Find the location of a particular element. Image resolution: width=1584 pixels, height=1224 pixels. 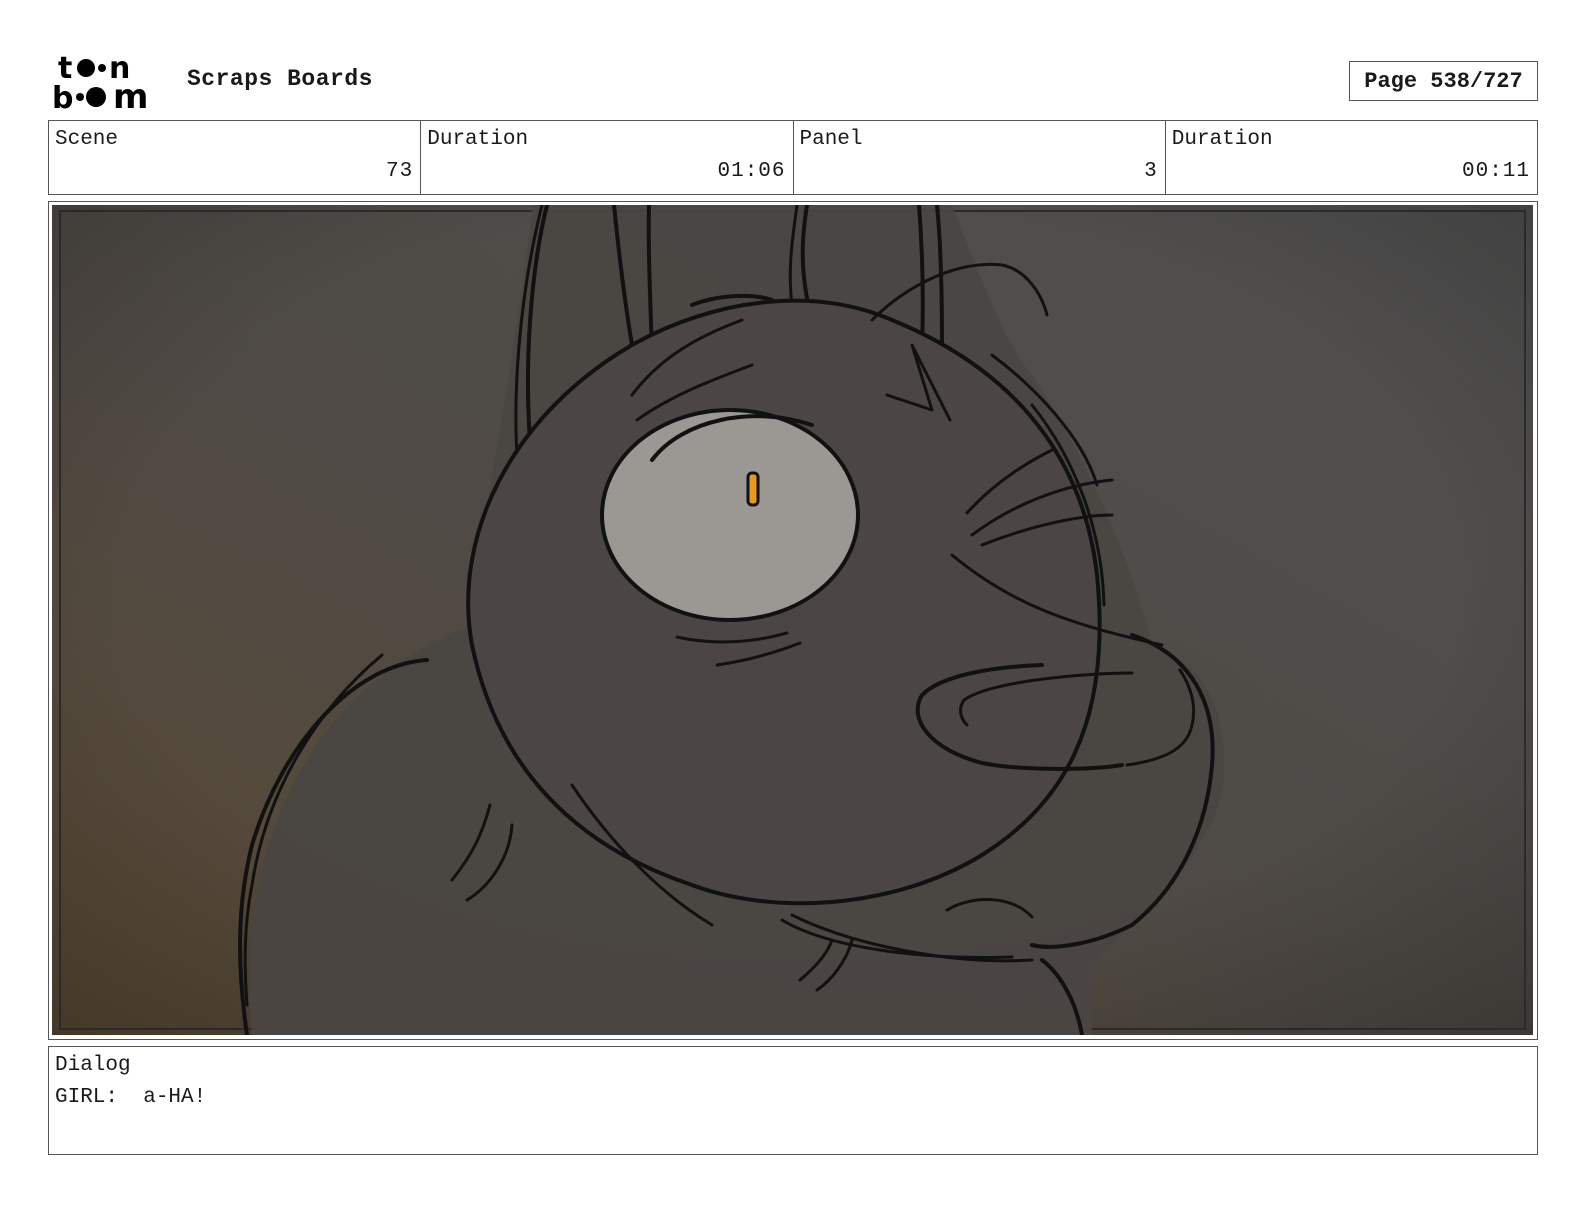

panel-duration-label: Duration is located at coordinates (1222, 139).